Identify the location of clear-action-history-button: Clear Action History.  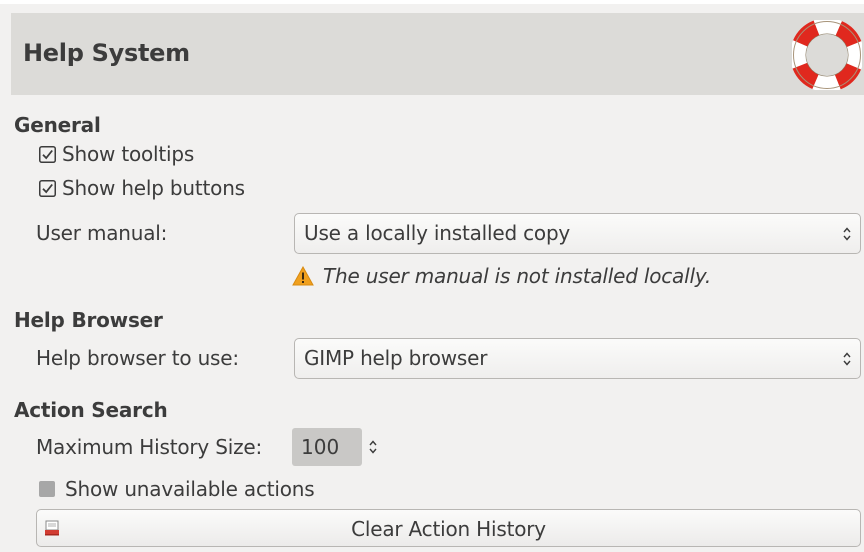
(448, 528).